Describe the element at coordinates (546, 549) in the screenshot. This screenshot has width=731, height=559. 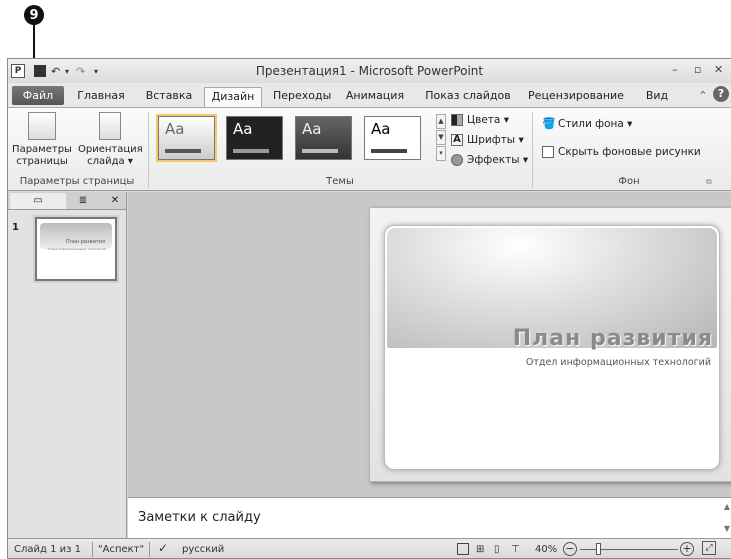
I see `zoom-level: 40%` at that location.